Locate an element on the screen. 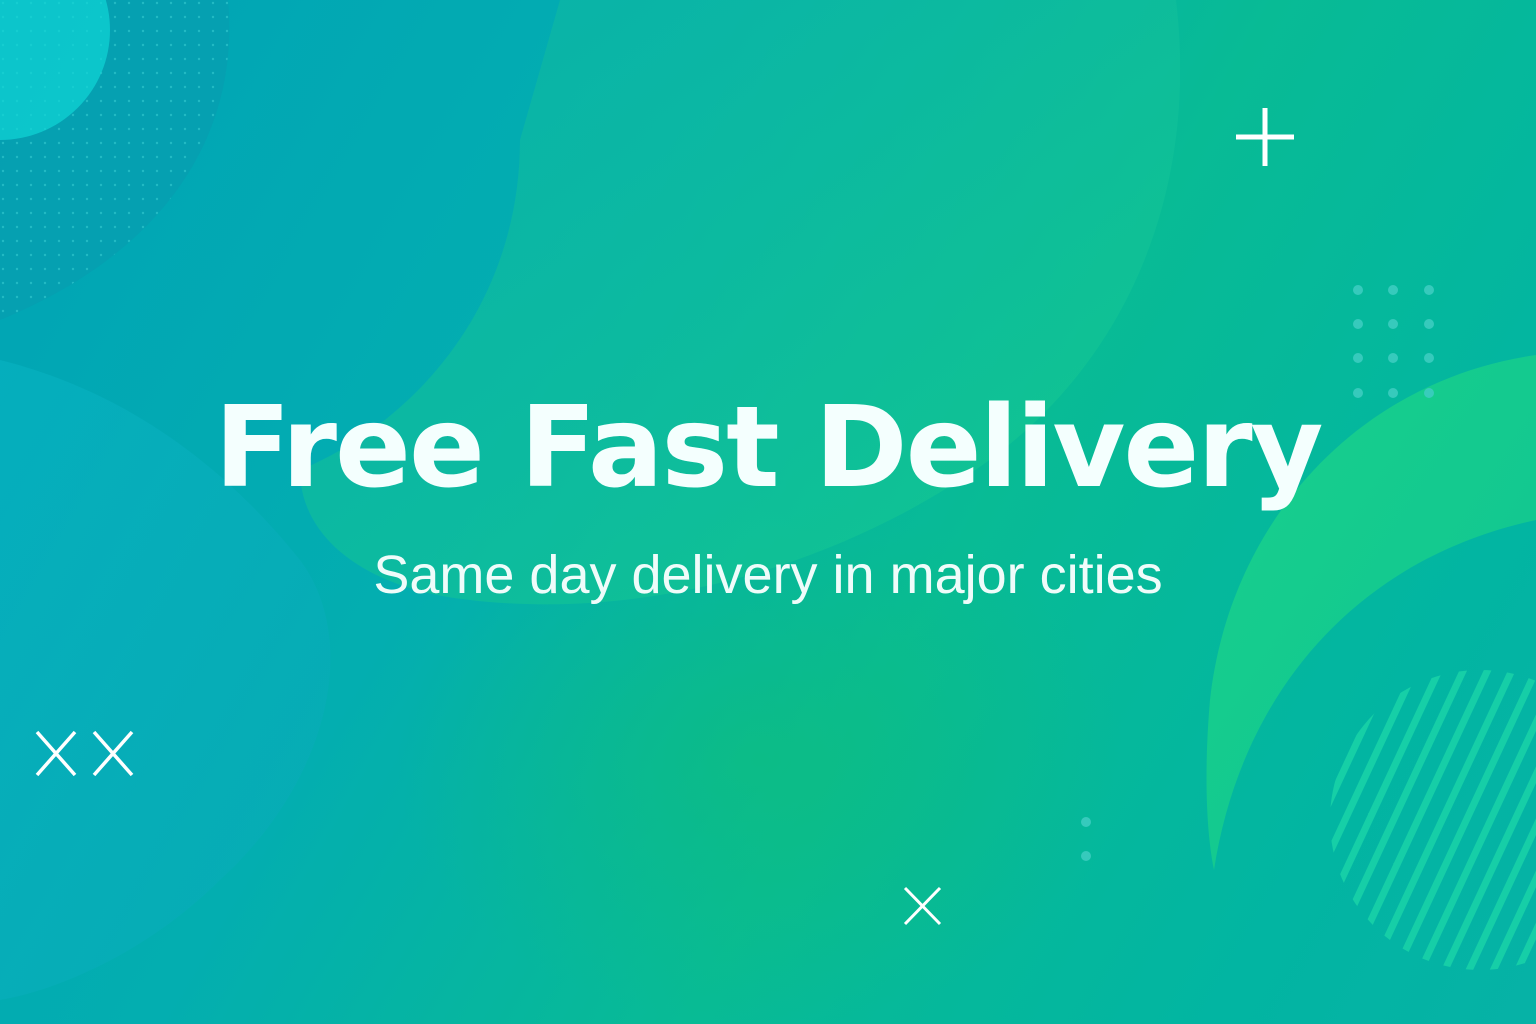 This screenshot has width=1536, height=1024. plus-icon is located at coordinates (1265, 137).